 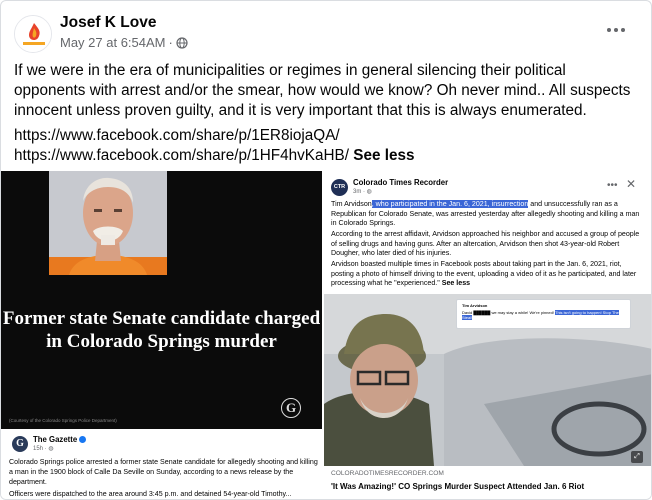 What do you see at coordinates (291, 408) in the screenshot?
I see `gazette-logo: G` at bounding box center [291, 408].